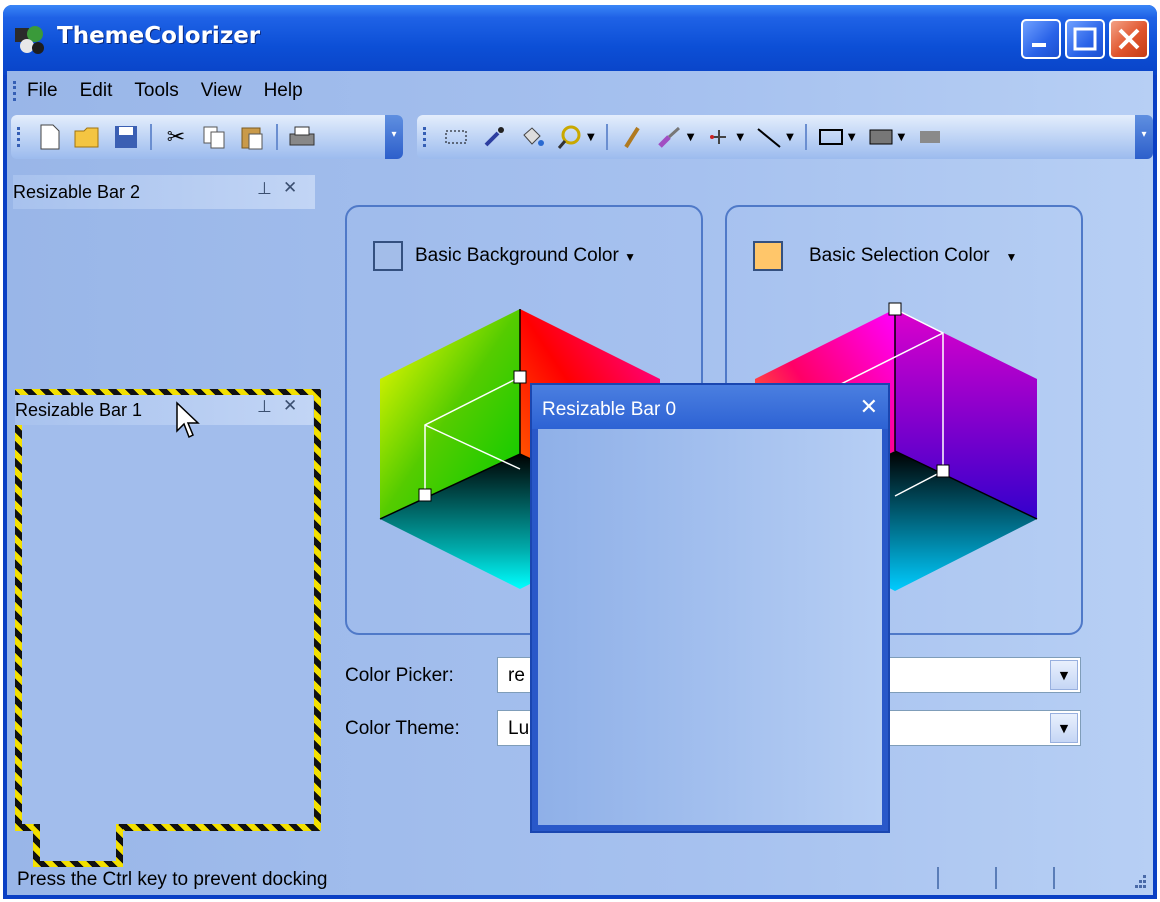 The width and height of the screenshot is (1160, 902). I want to click on brush-icon, so click(670, 137).